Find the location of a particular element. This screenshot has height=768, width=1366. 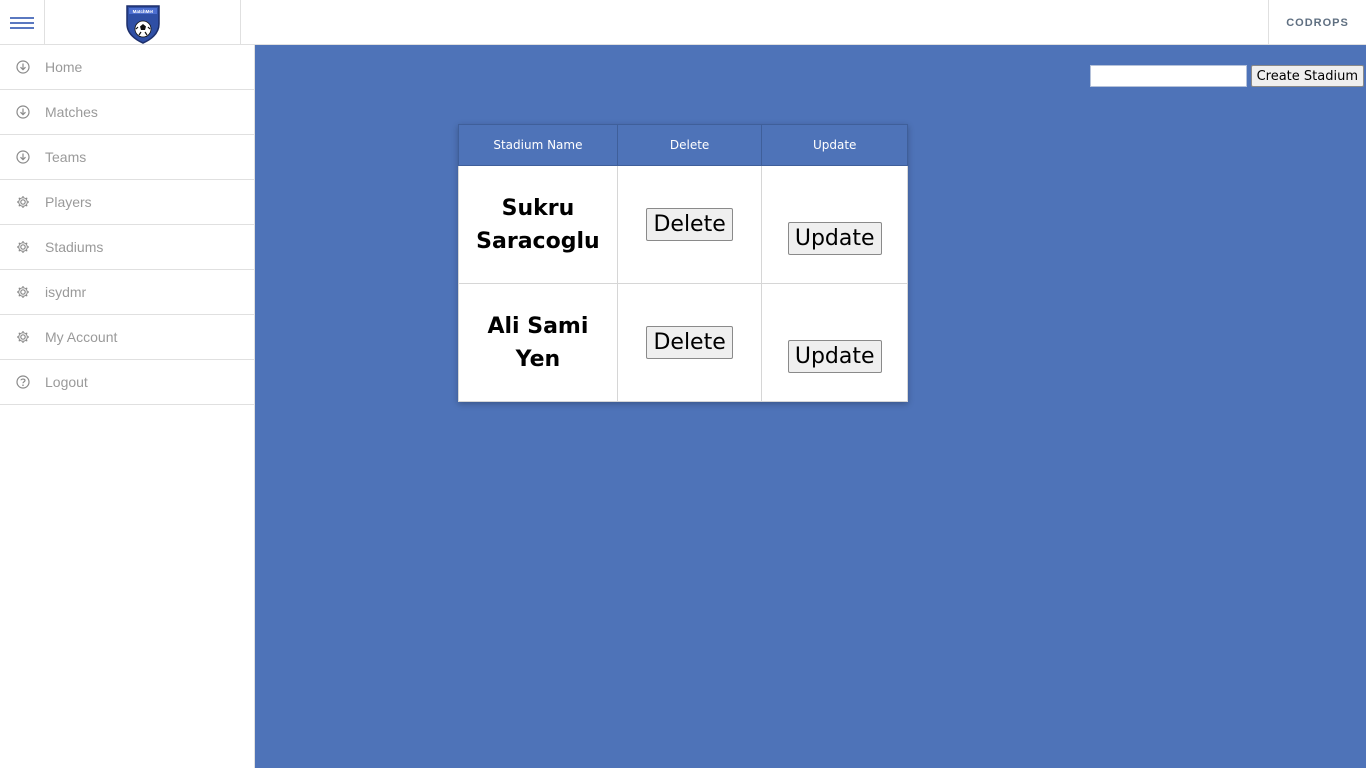

sidebar-item-username: isydmr is located at coordinates (127, 292).